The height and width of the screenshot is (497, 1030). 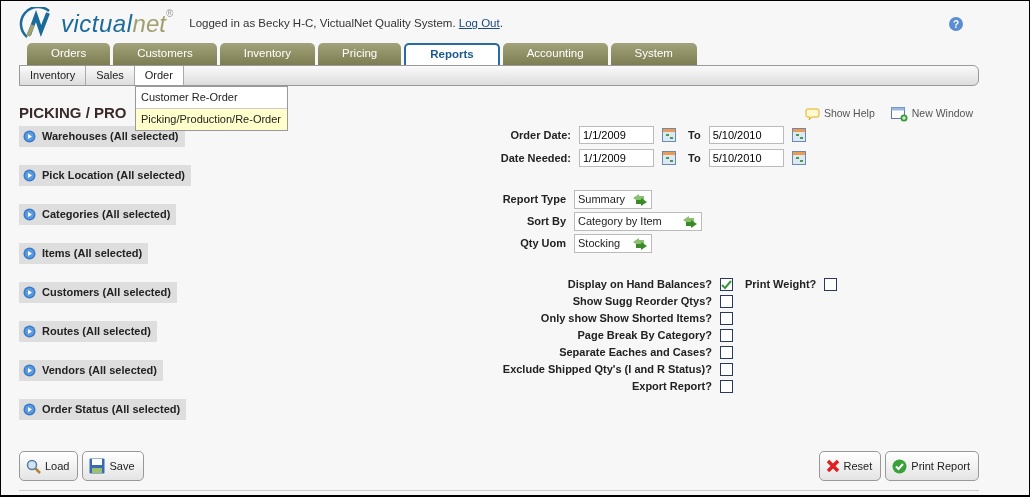 I want to click on dropdown-field: Summary, so click(x=613, y=199).